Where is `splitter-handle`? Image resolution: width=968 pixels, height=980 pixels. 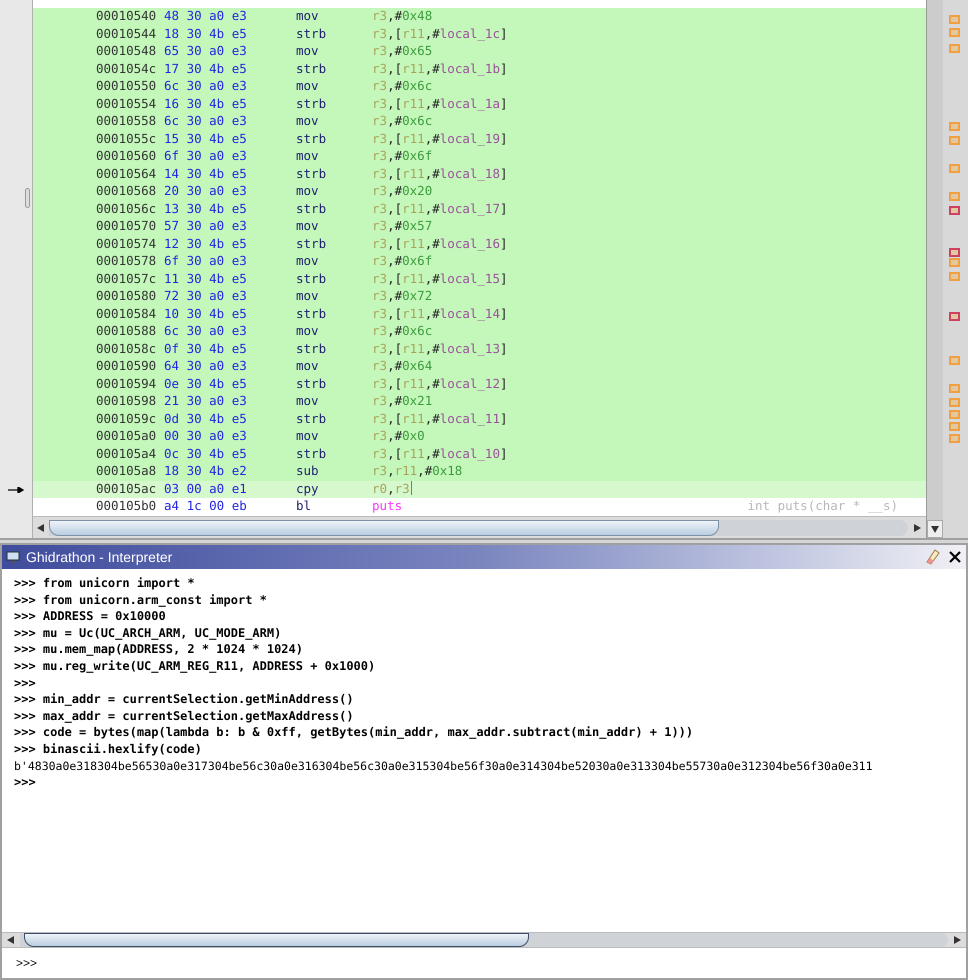 splitter-handle is located at coordinates (27, 198).